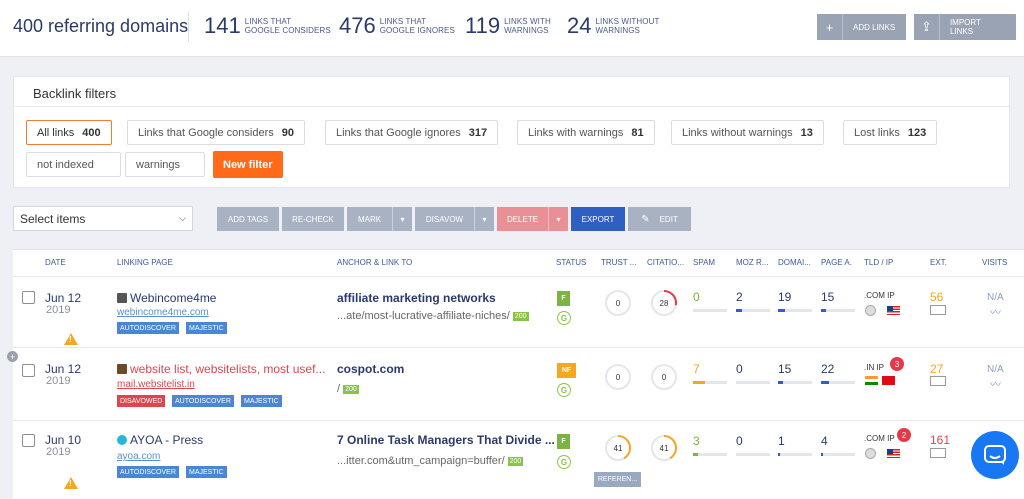 The height and width of the screenshot is (499, 1024). What do you see at coordinates (248, 219) in the screenshot?
I see `add-tags-button: ADD TAGS` at bounding box center [248, 219].